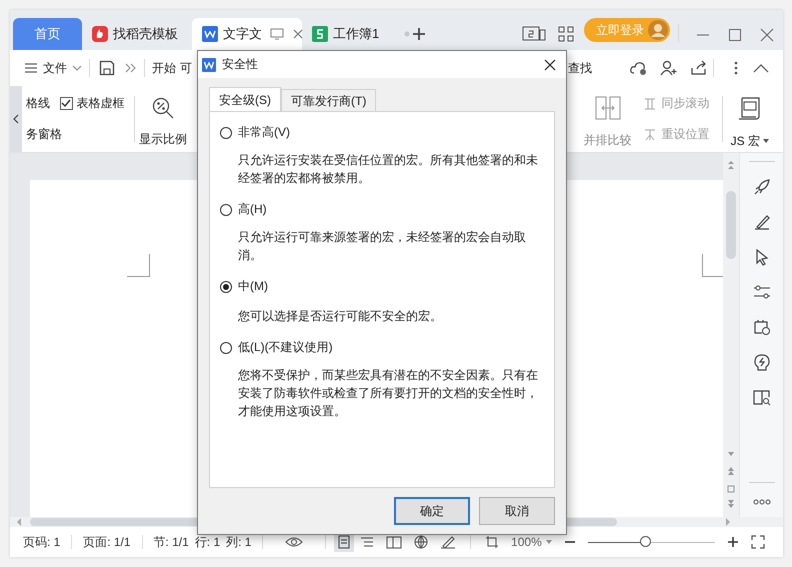 The height and width of the screenshot is (567, 792). I want to click on status-text: 节: 1/1, so click(171, 542).